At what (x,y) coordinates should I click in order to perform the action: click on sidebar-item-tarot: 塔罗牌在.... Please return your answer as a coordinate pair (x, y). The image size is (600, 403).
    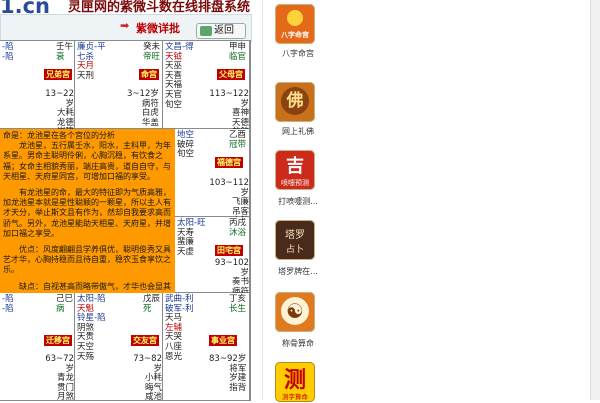
    Looking at the image, I should click on (298, 271).